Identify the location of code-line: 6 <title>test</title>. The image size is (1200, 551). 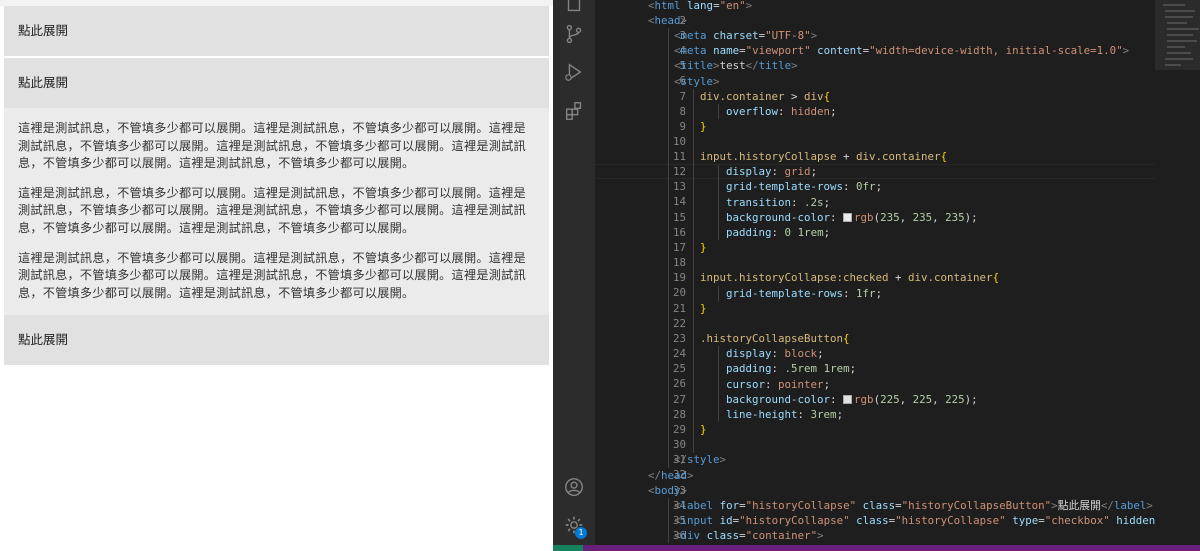
(736, 73).